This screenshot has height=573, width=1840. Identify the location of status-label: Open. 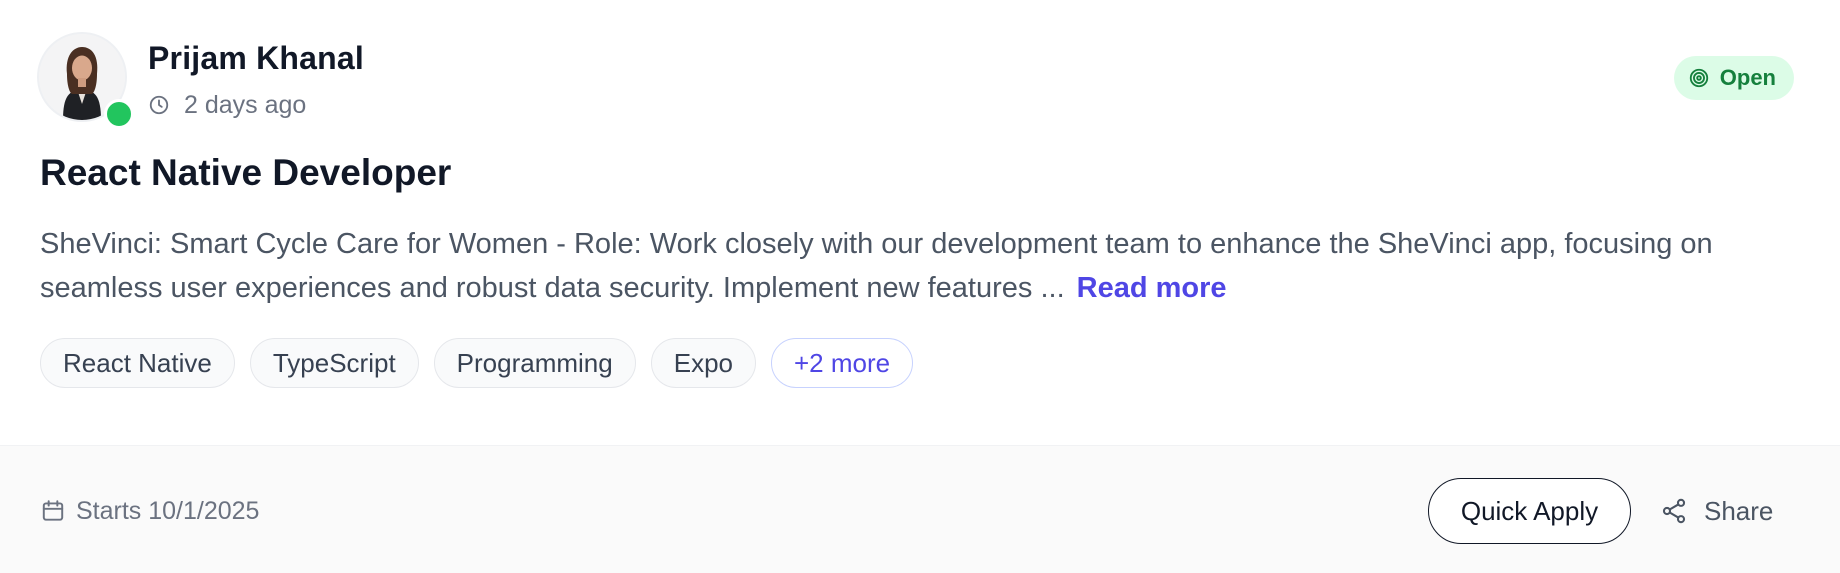
(1747, 77).